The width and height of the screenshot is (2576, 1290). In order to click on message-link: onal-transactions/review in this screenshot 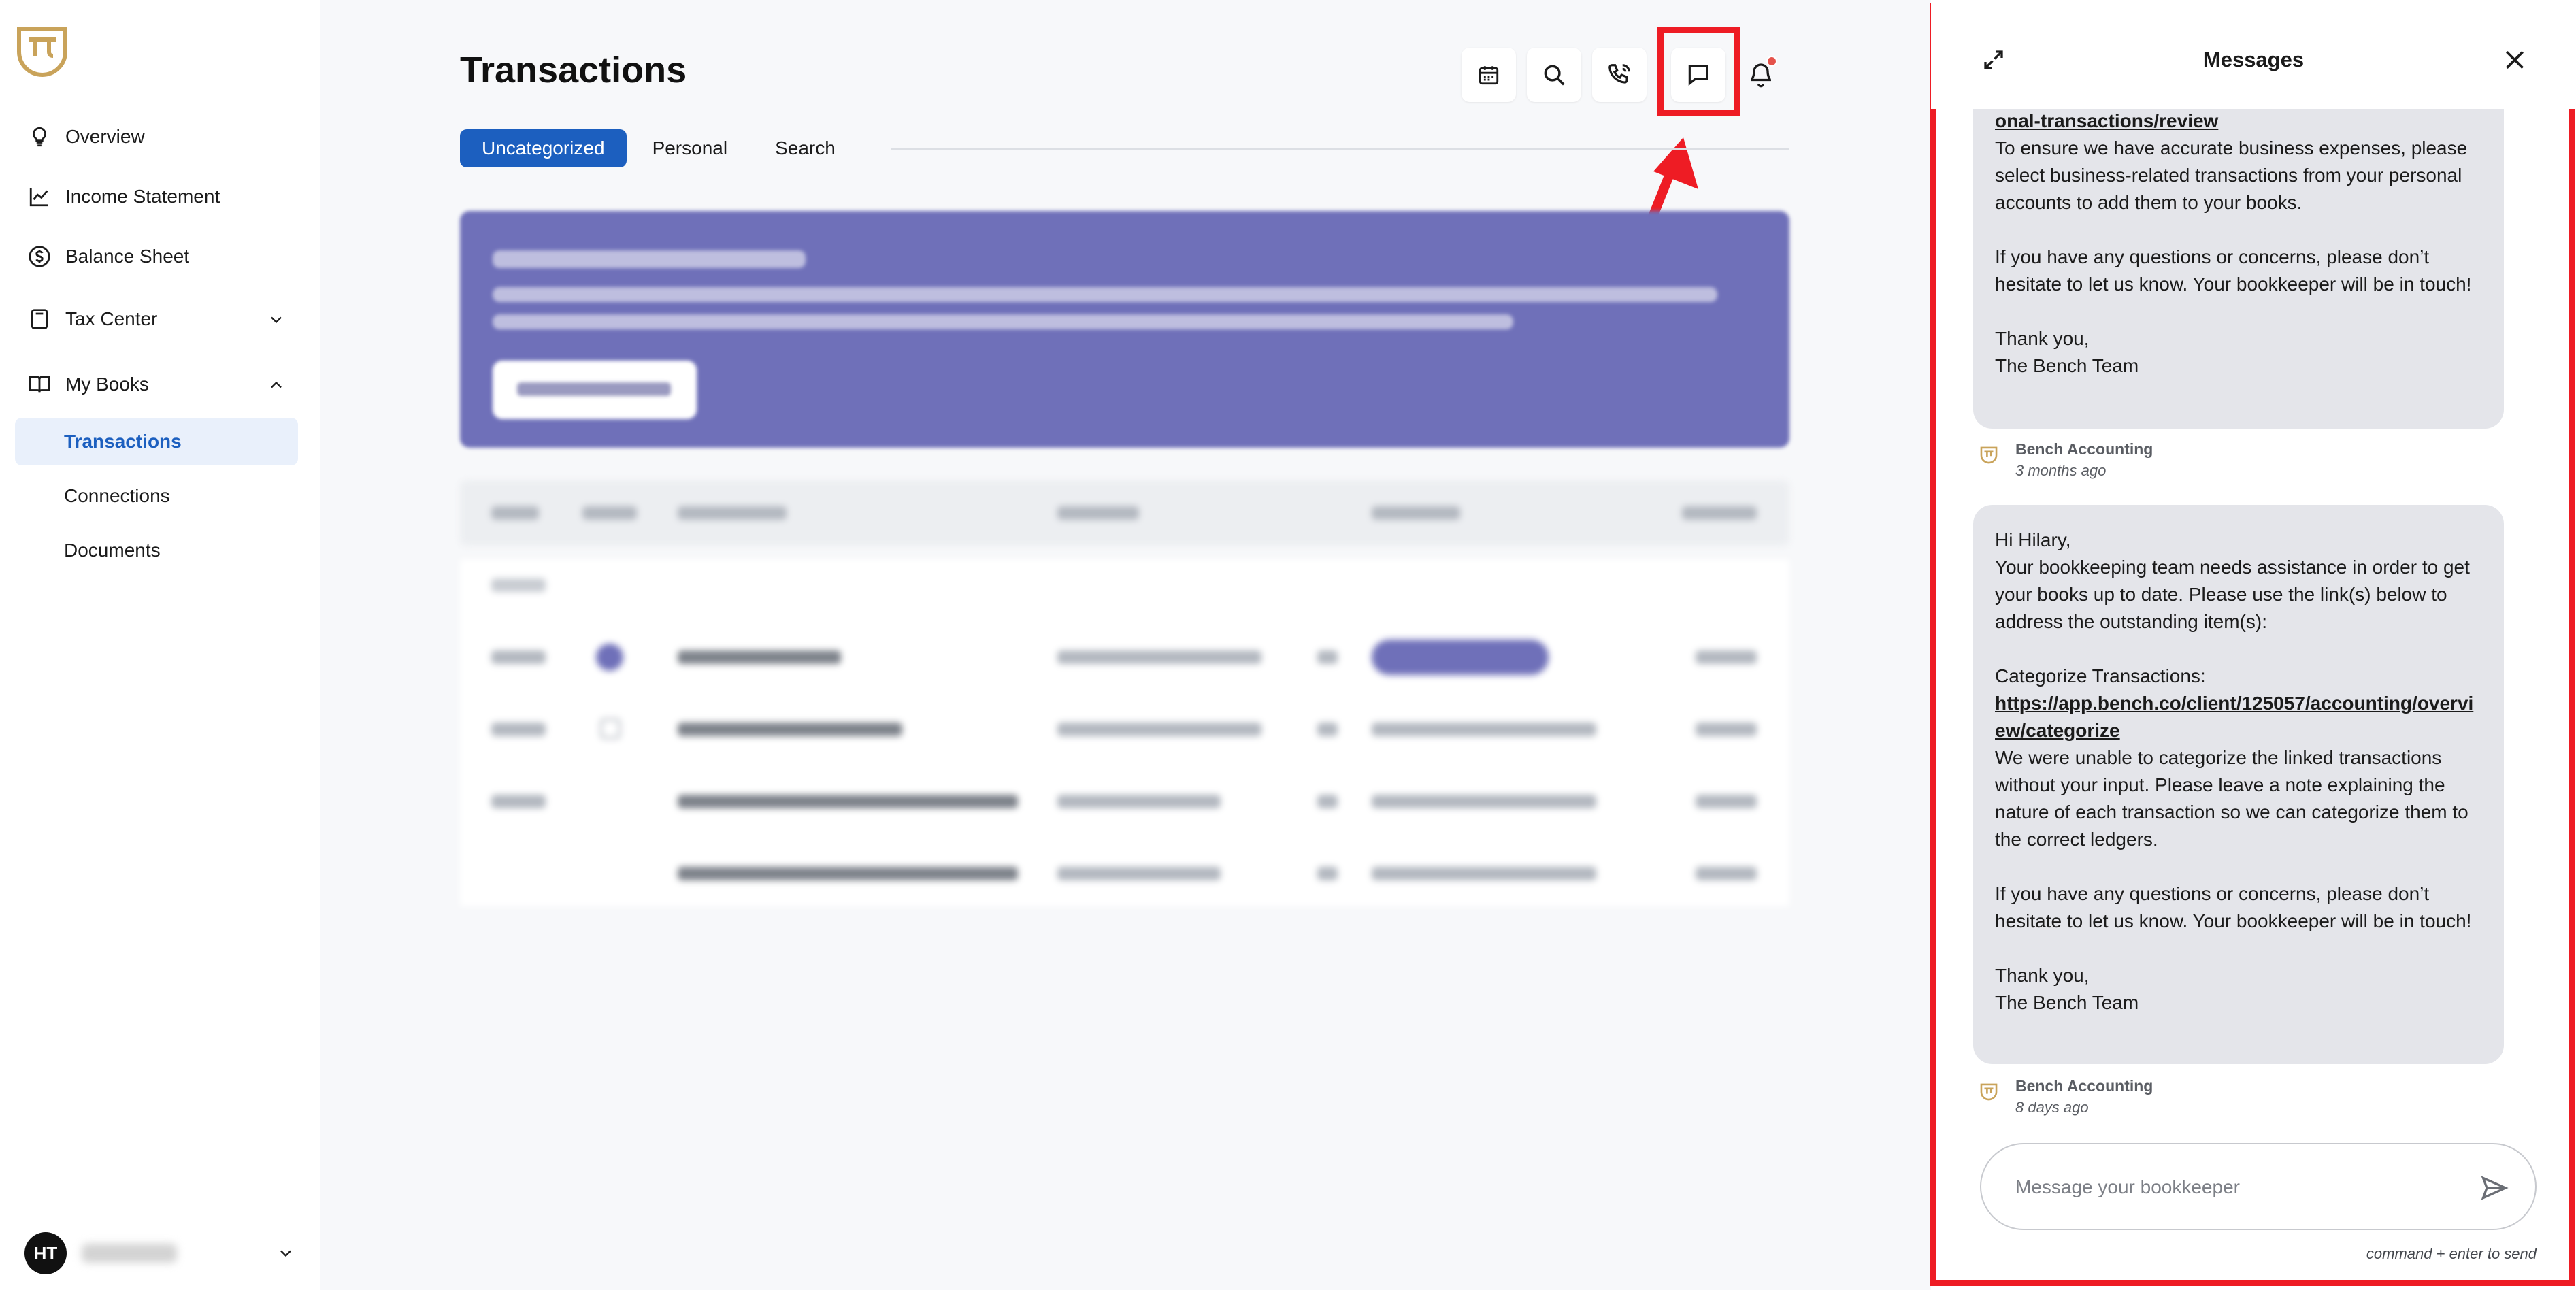, I will do `click(2238, 121)`.